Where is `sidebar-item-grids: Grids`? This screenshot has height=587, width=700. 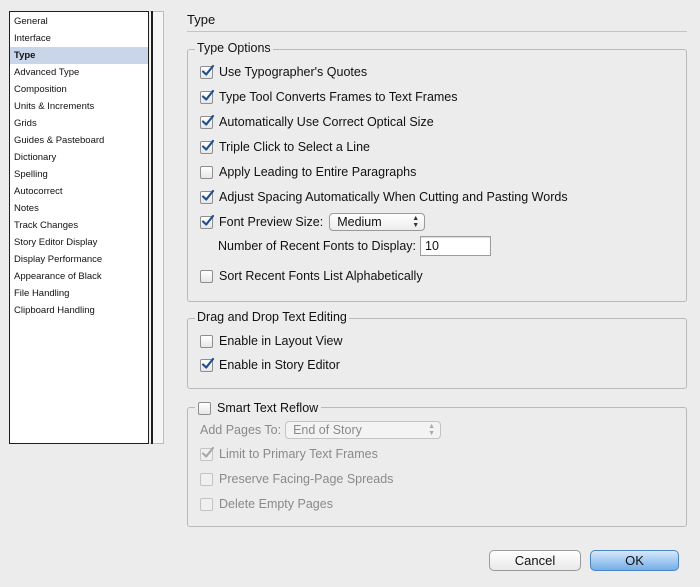
sidebar-item-grids: Grids is located at coordinates (79, 123).